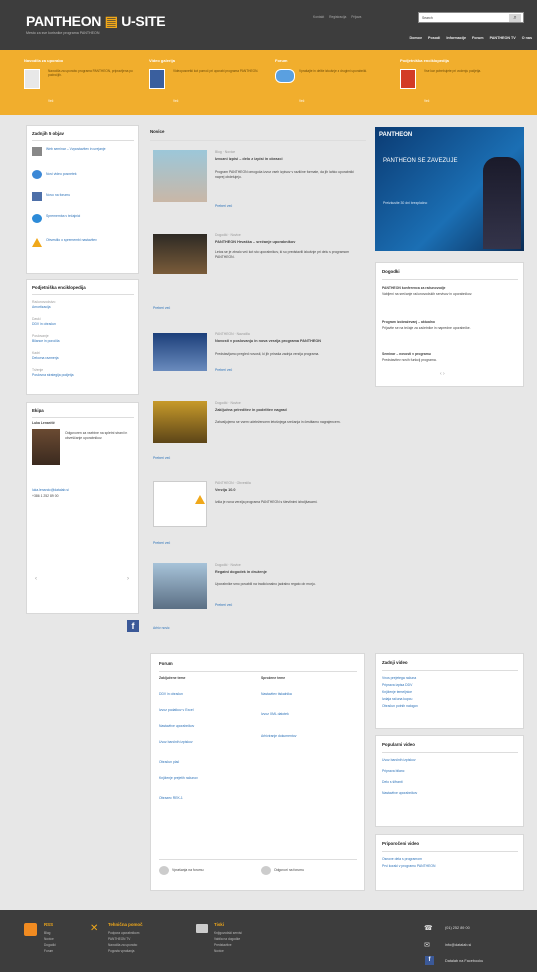  What do you see at coordinates (527, 38) in the screenshot?
I see `nav-about: O nas` at bounding box center [527, 38].